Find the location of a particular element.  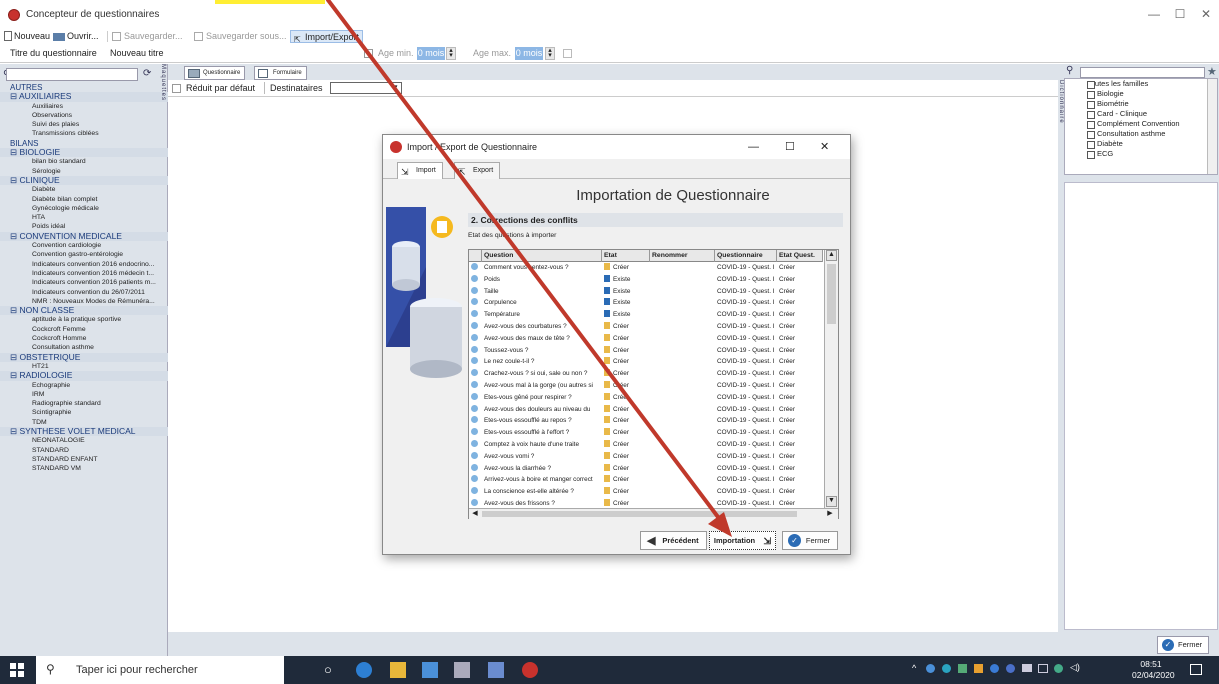

tree-item: STANDARD VM is located at coordinates (84, 468).